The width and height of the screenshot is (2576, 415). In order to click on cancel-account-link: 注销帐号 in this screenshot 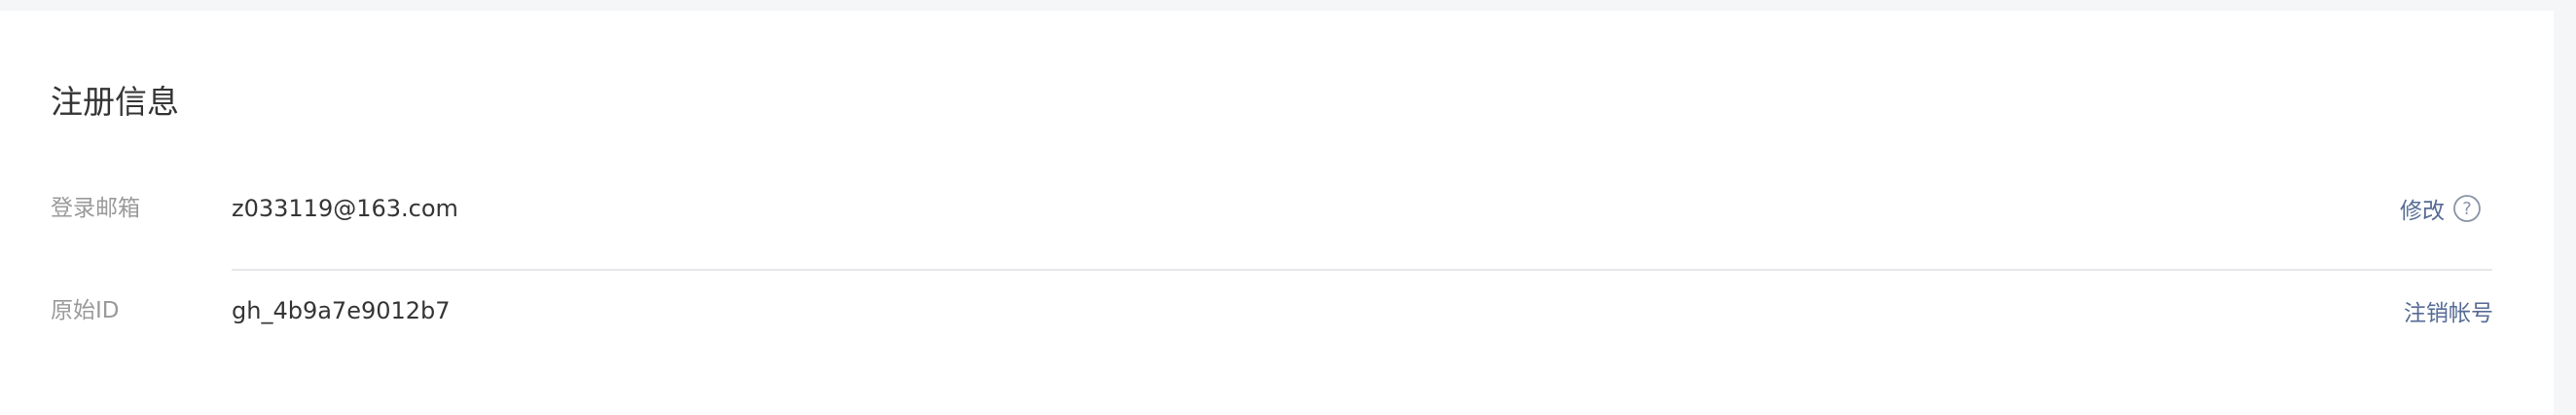, I will do `click(2448, 310)`.